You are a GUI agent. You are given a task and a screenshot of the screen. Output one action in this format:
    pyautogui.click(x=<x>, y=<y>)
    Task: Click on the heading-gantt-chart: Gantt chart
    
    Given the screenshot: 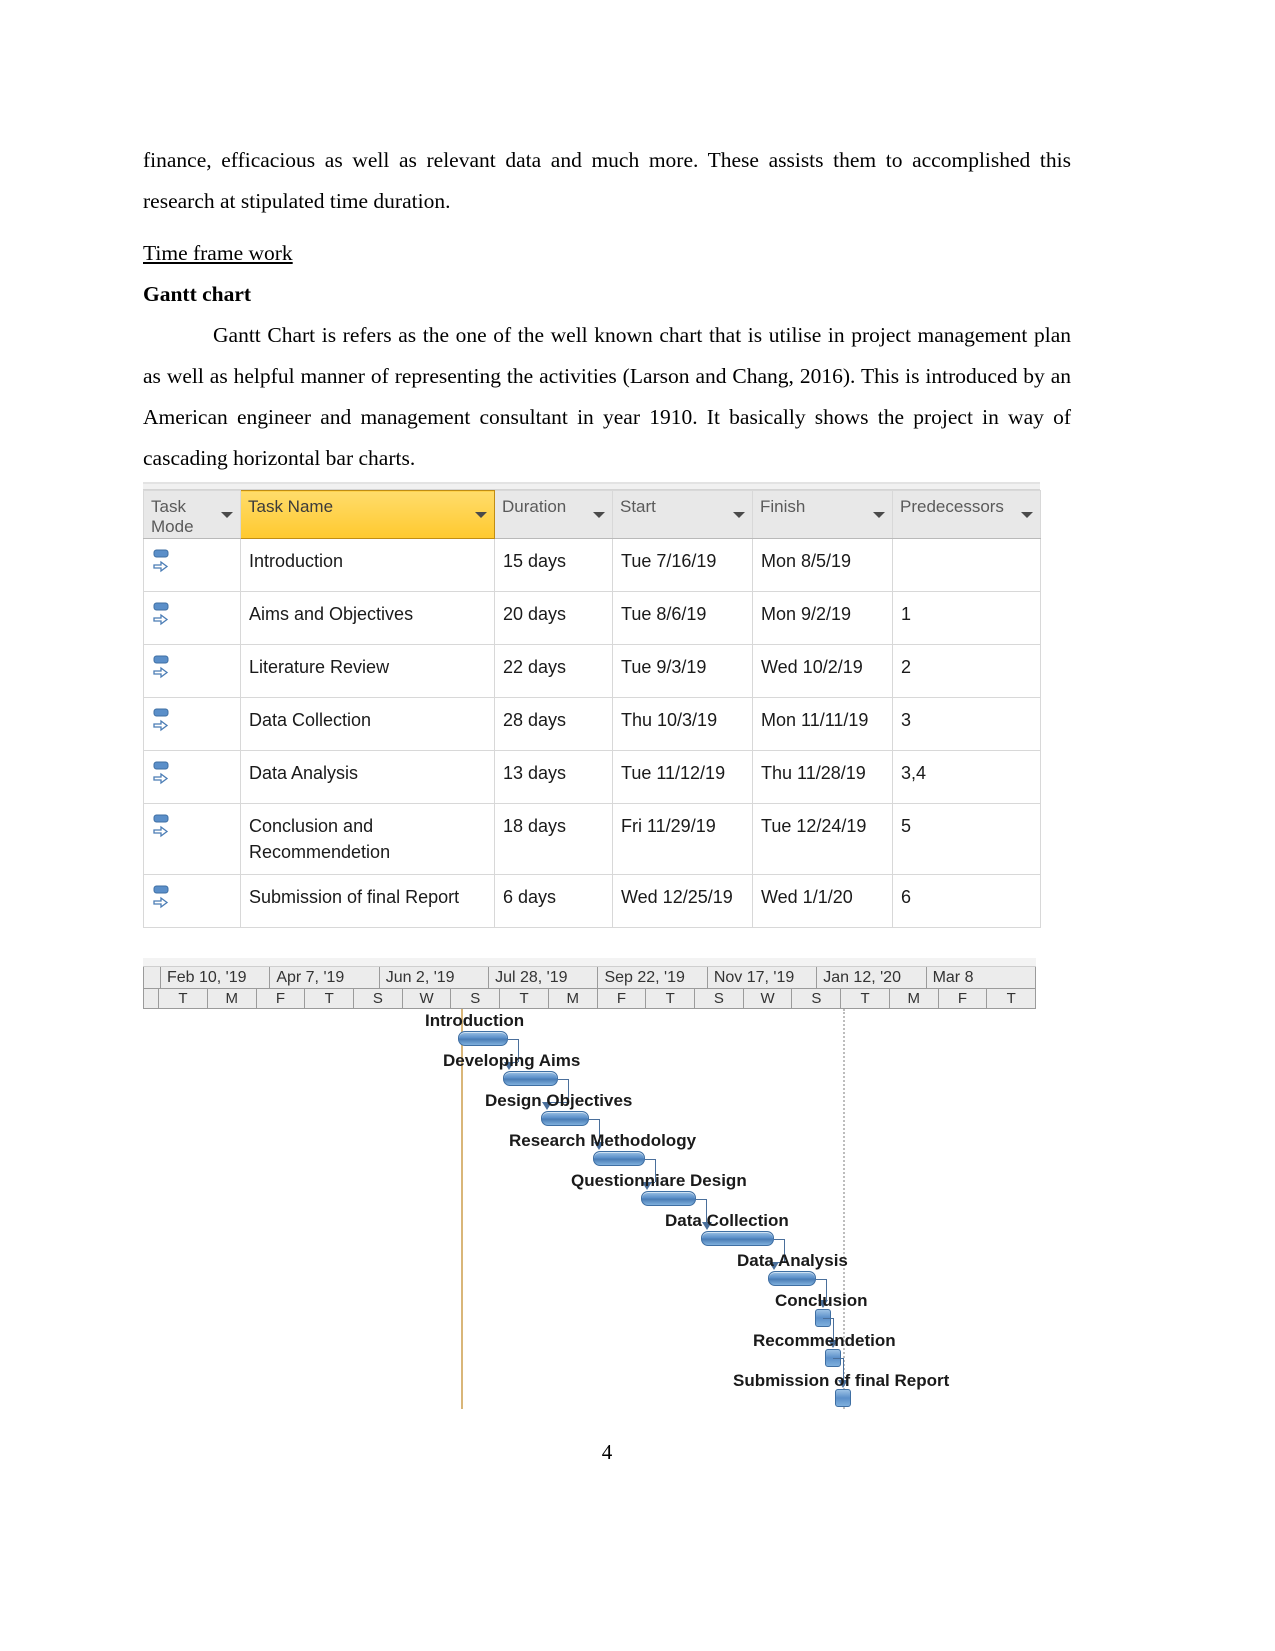 What is the action you would take?
    pyautogui.click(x=197, y=294)
    